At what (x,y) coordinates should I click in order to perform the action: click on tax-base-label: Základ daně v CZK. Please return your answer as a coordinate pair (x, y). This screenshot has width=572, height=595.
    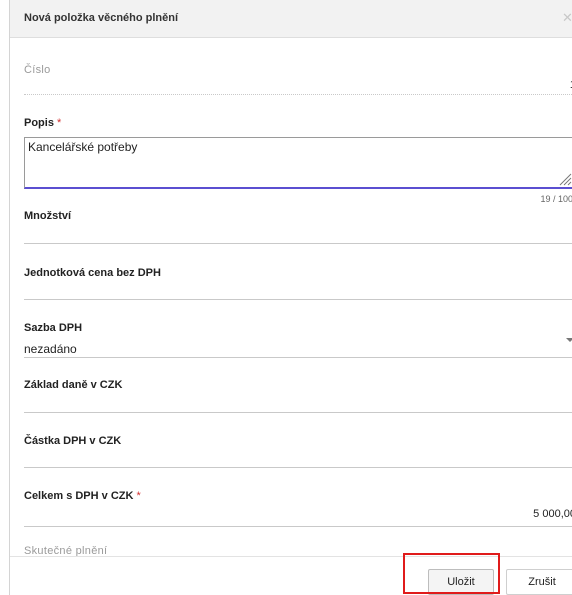
    Looking at the image, I should click on (73, 385).